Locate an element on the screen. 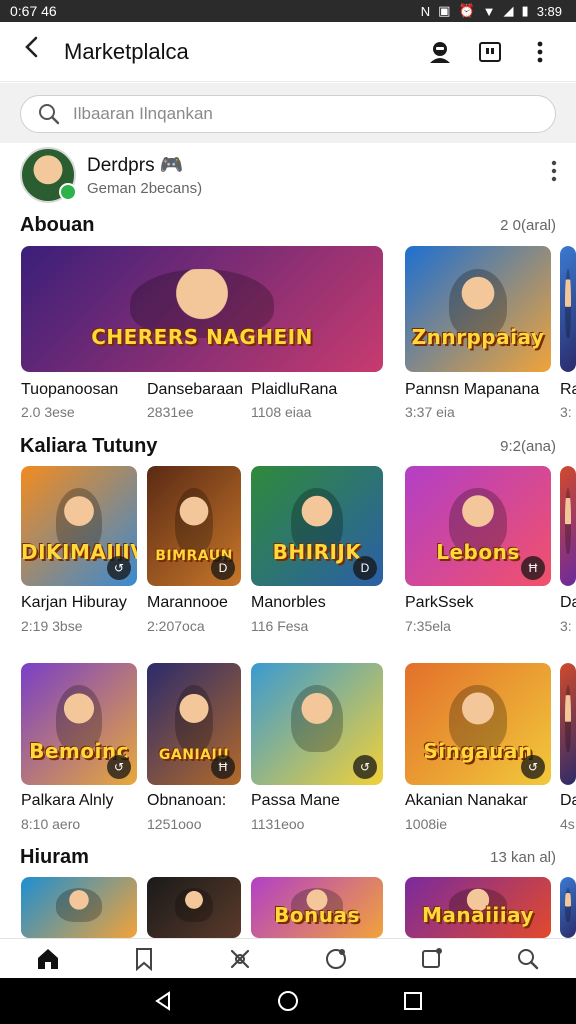  seller-profile: Derdprs 🎮 Geman 2becans) is located at coordinates (288, 177).